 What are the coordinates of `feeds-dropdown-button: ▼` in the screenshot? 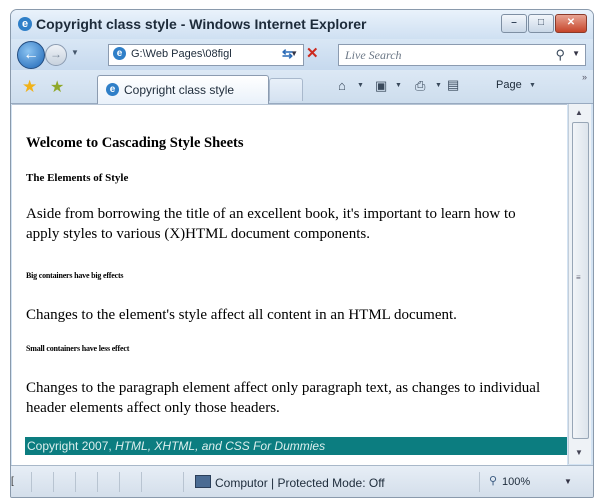 It's located at (398, 85).